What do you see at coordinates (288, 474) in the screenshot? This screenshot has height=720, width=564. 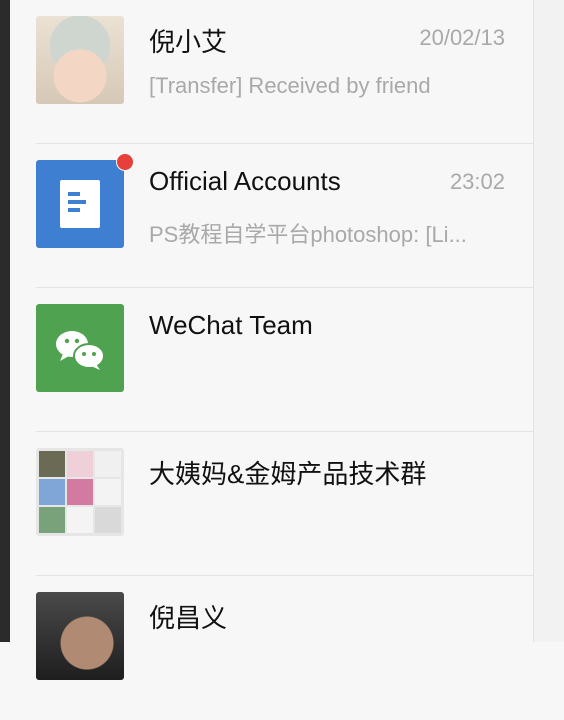 I see `chat-name: 大姨妈&金姆产品技术群` at bounding box center [288, 474].